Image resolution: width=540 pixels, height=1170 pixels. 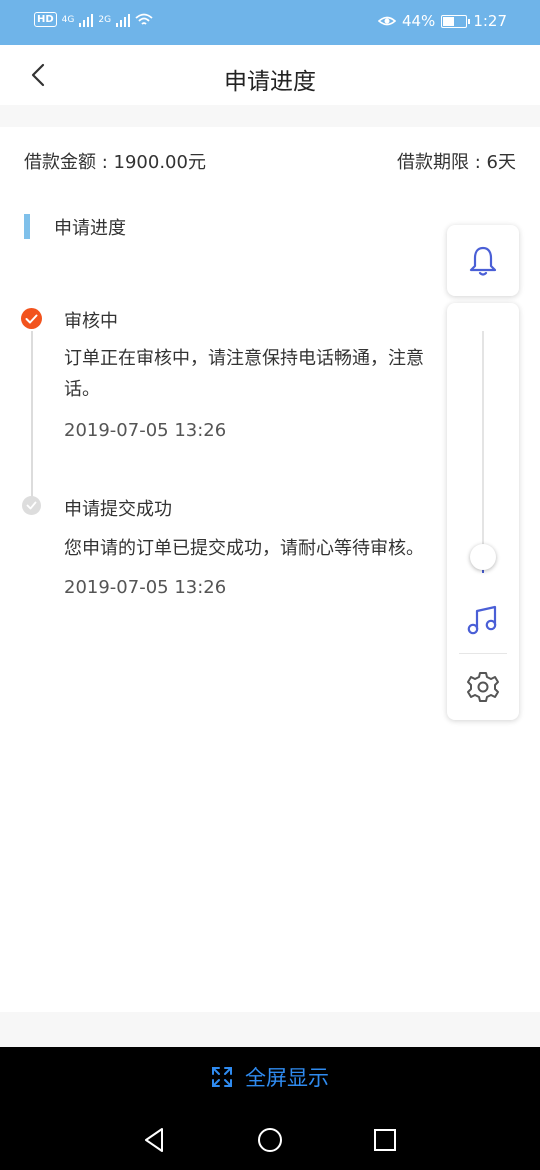 I want to click on fullscreen-button: 全屏显示, so click(x=270, y=1077).